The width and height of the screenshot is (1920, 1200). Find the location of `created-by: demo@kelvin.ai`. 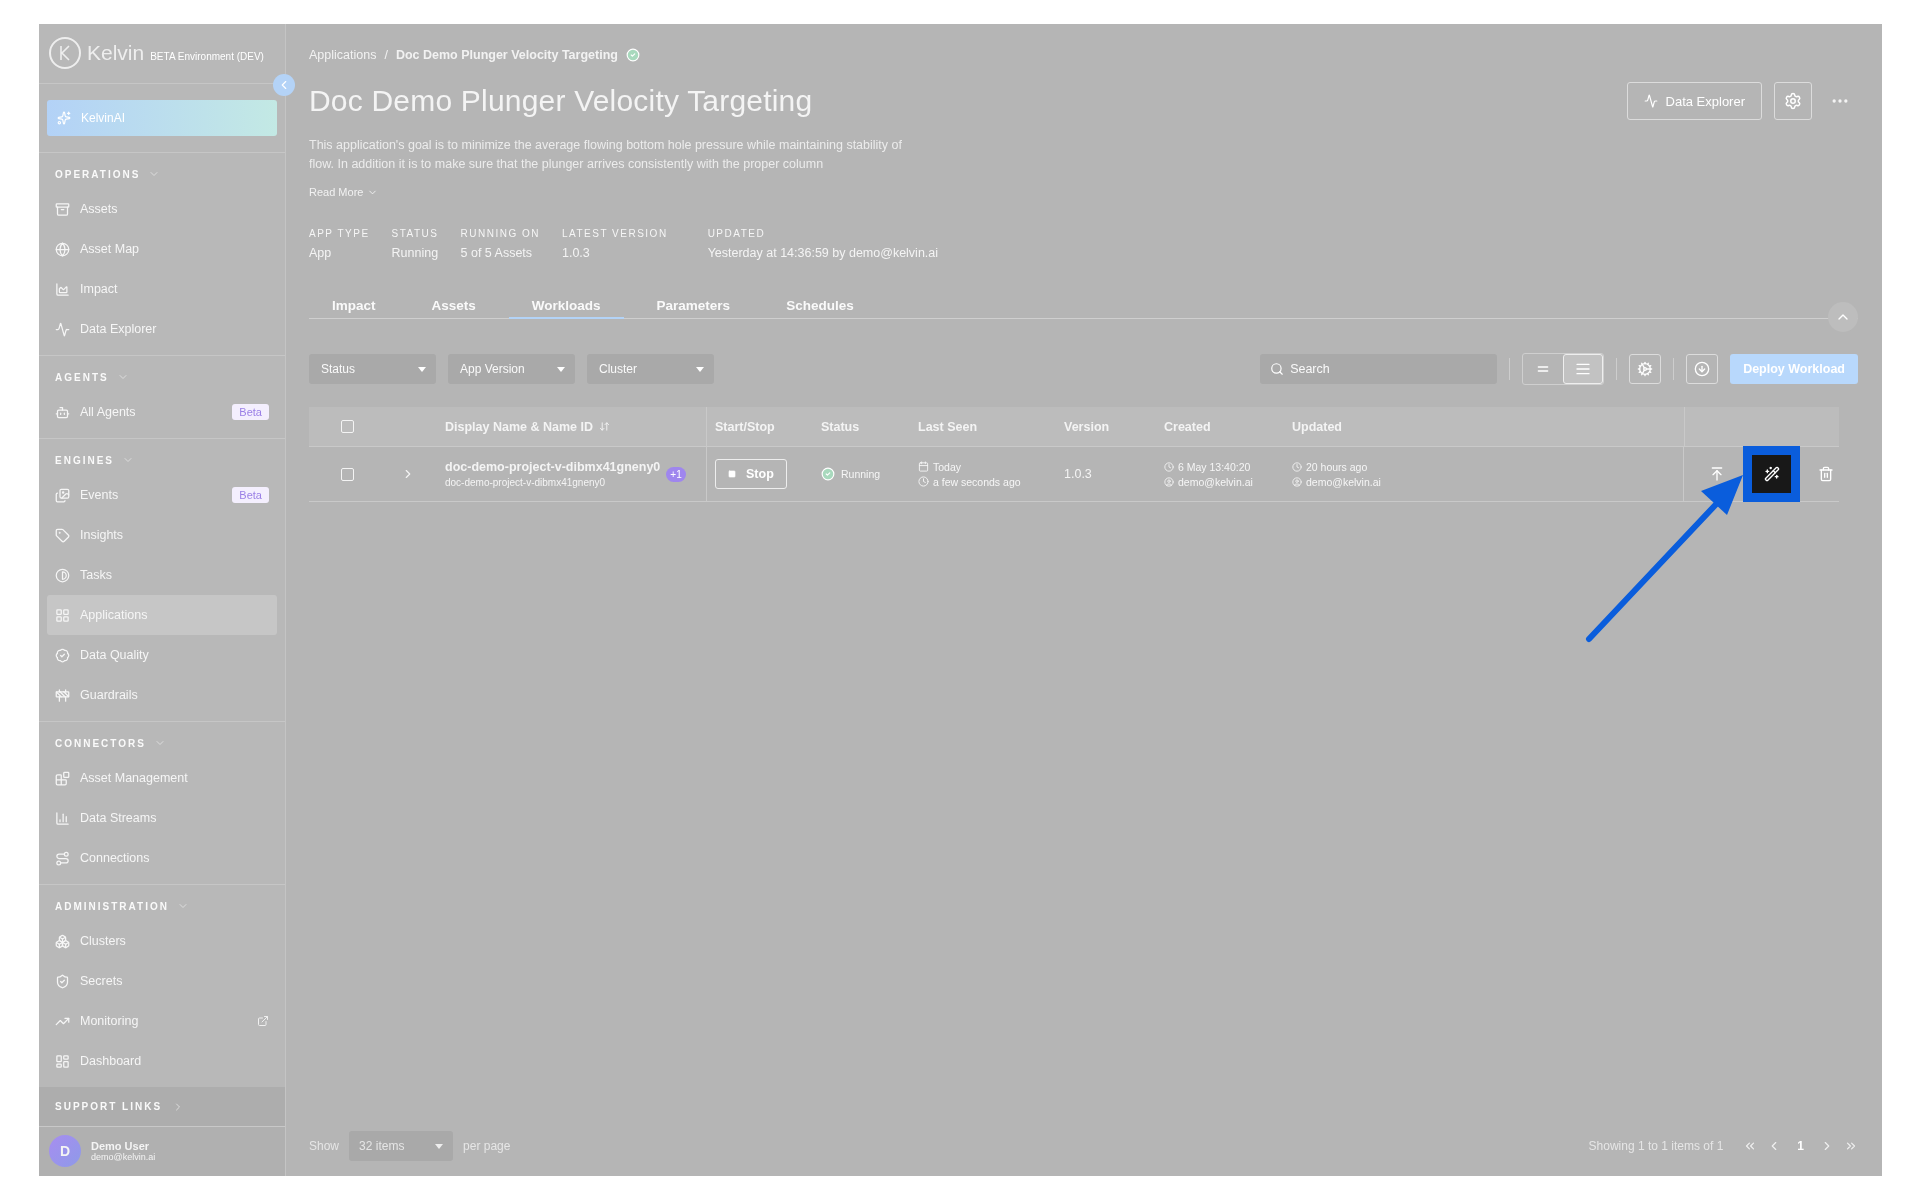

created-by: demo@kelvin.ai is located at coordinates (1215, 481).